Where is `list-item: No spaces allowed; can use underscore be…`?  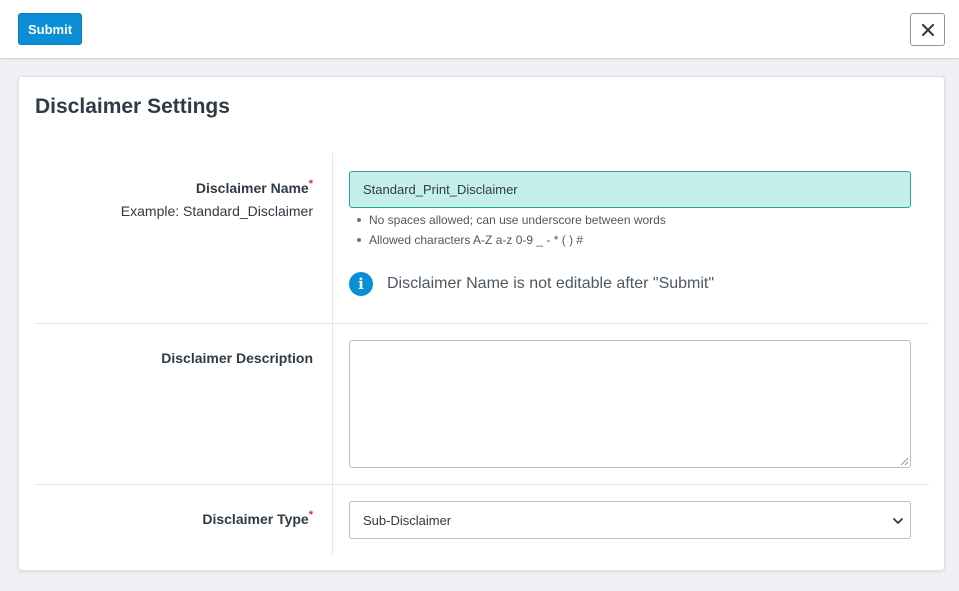
list-item: No spaces allowed; can use underscore be… is located at coordinates (509, 220).